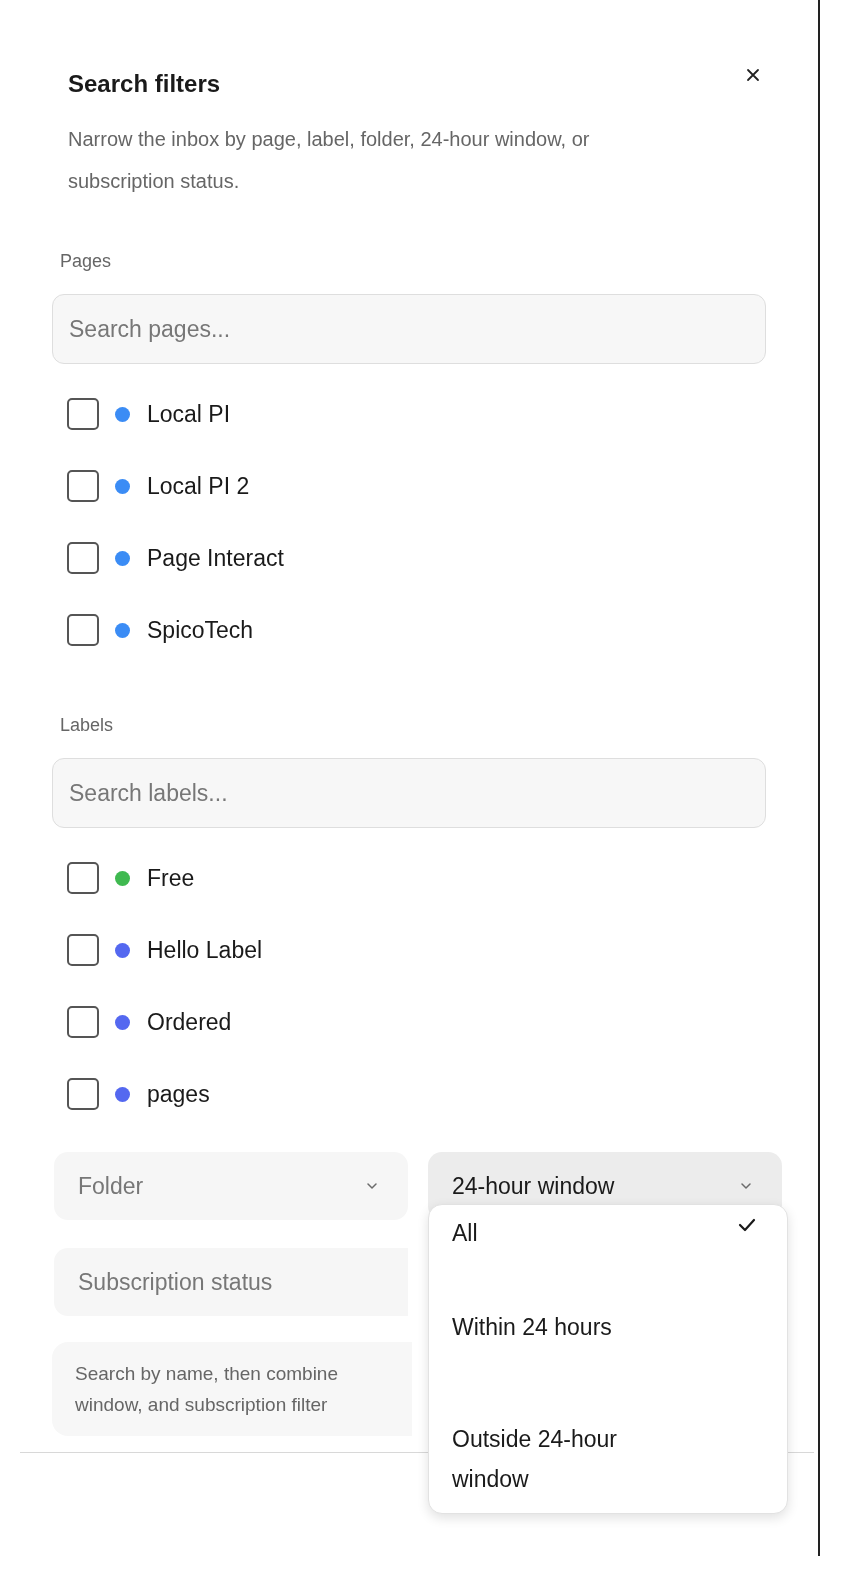  Describe the element at coordinates (215, 558) in the screenshot. I see `option-label: Page Interact` at that location.